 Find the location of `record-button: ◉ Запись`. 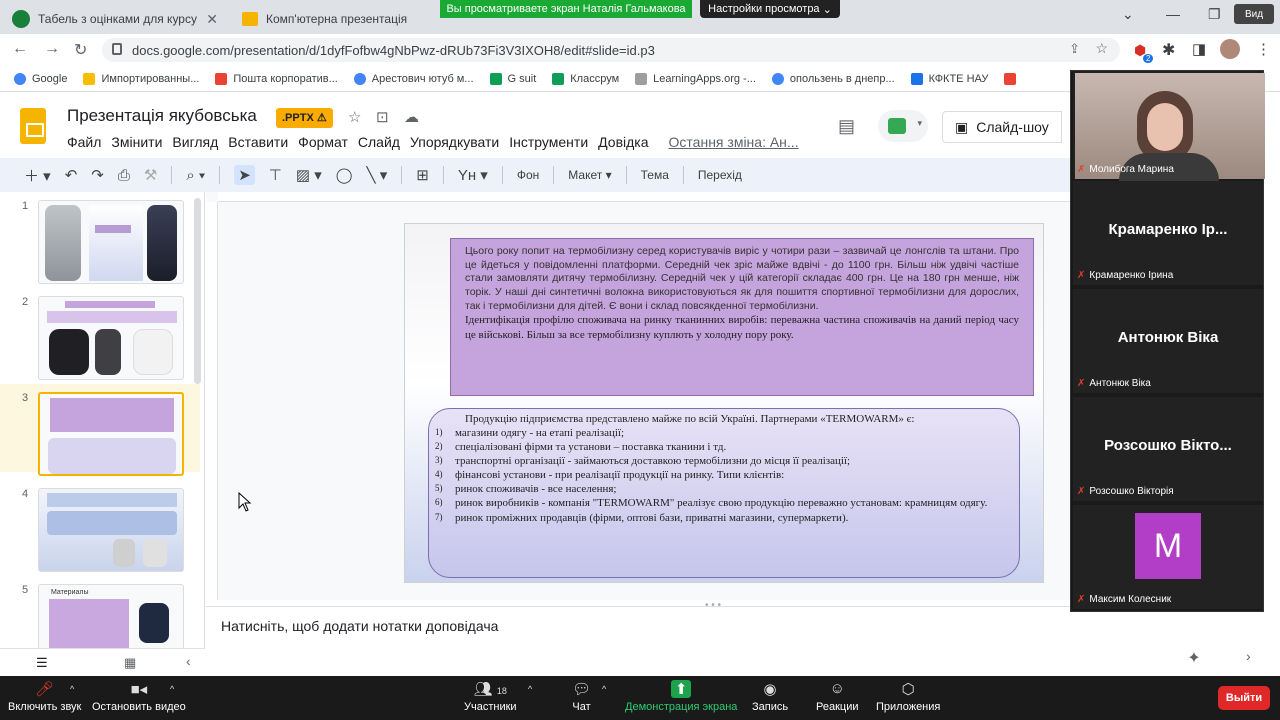

record-button: ◉ Запись is located at coordinates (770, 696).